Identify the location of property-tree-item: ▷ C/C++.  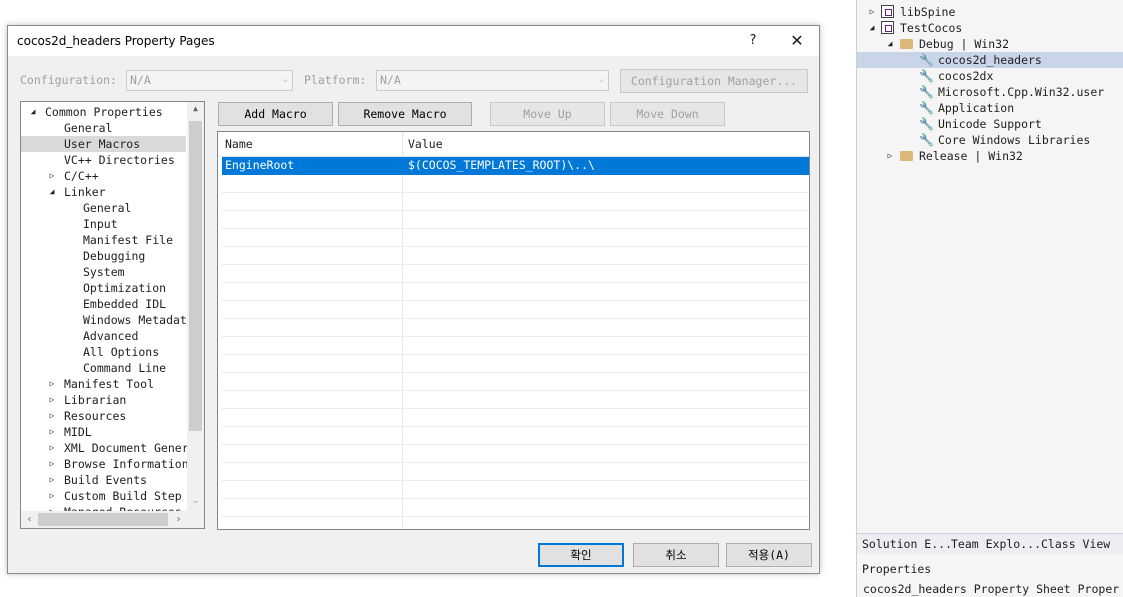
(103, 176).